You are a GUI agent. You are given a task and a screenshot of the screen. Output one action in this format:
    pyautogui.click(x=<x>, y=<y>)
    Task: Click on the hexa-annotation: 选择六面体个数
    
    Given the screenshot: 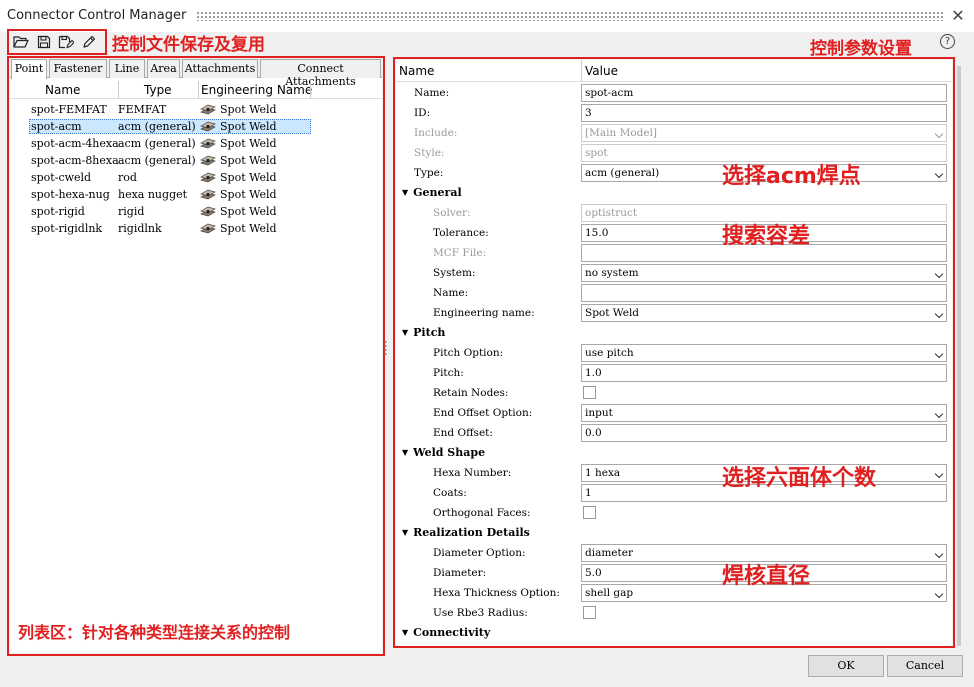 What is the action you would take?
    pyautogui.click(x=799, y=478)
    